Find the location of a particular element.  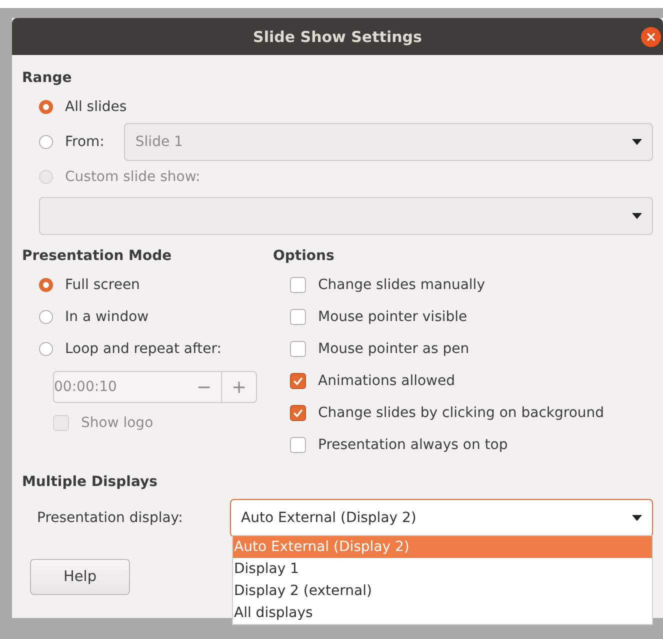

checkbox-label: Show logo is located at coordinates (117, 423).